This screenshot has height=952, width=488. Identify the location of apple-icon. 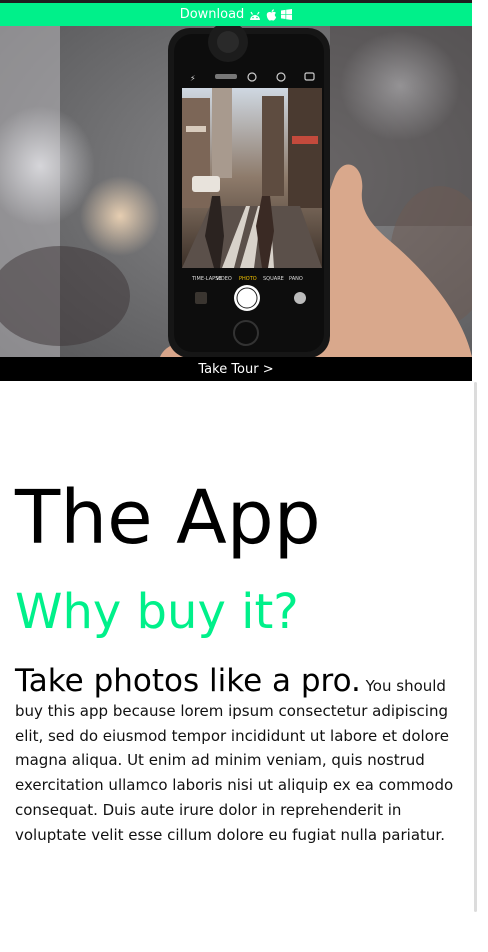
(271, 14).